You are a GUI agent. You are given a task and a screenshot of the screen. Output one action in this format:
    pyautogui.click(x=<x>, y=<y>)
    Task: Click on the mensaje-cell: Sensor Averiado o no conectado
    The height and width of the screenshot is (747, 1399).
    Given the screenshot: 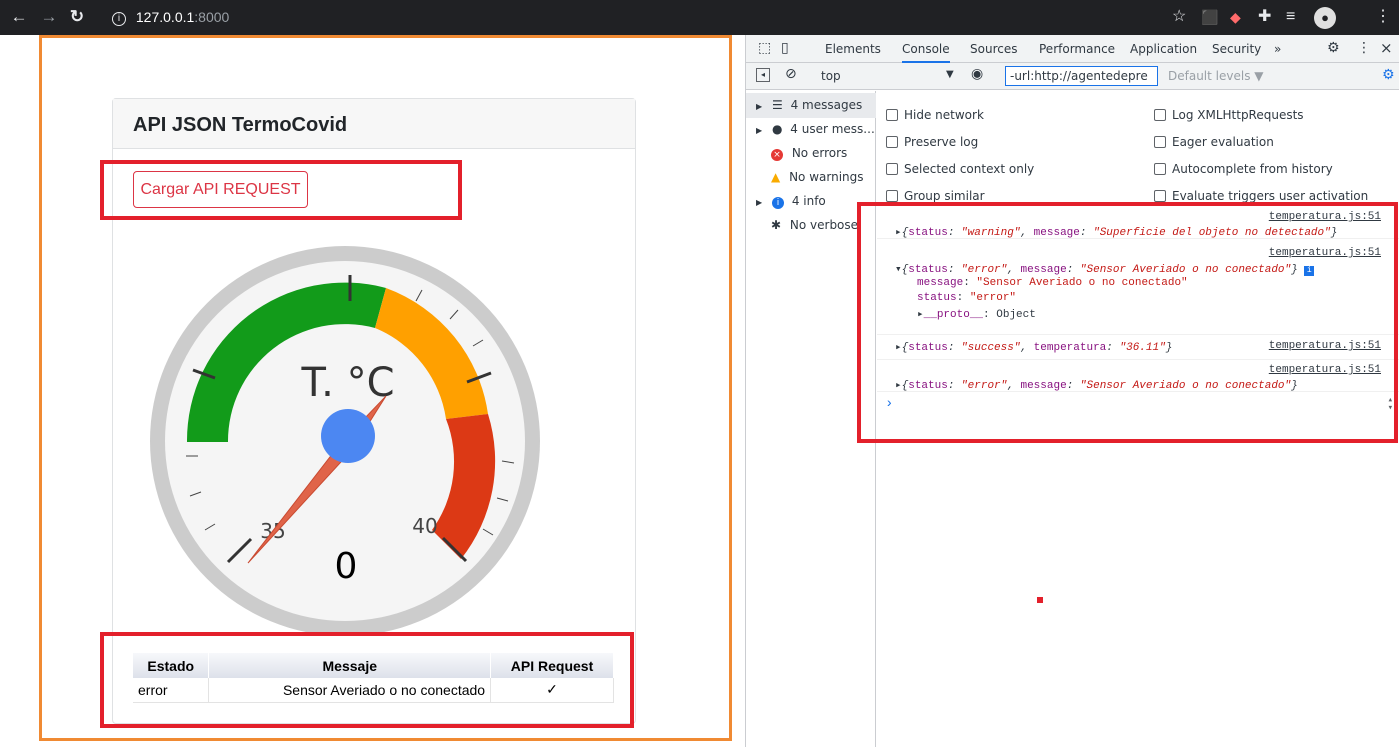 What is the action you would take?
    pyautogui.click(x=350, y=690)
    